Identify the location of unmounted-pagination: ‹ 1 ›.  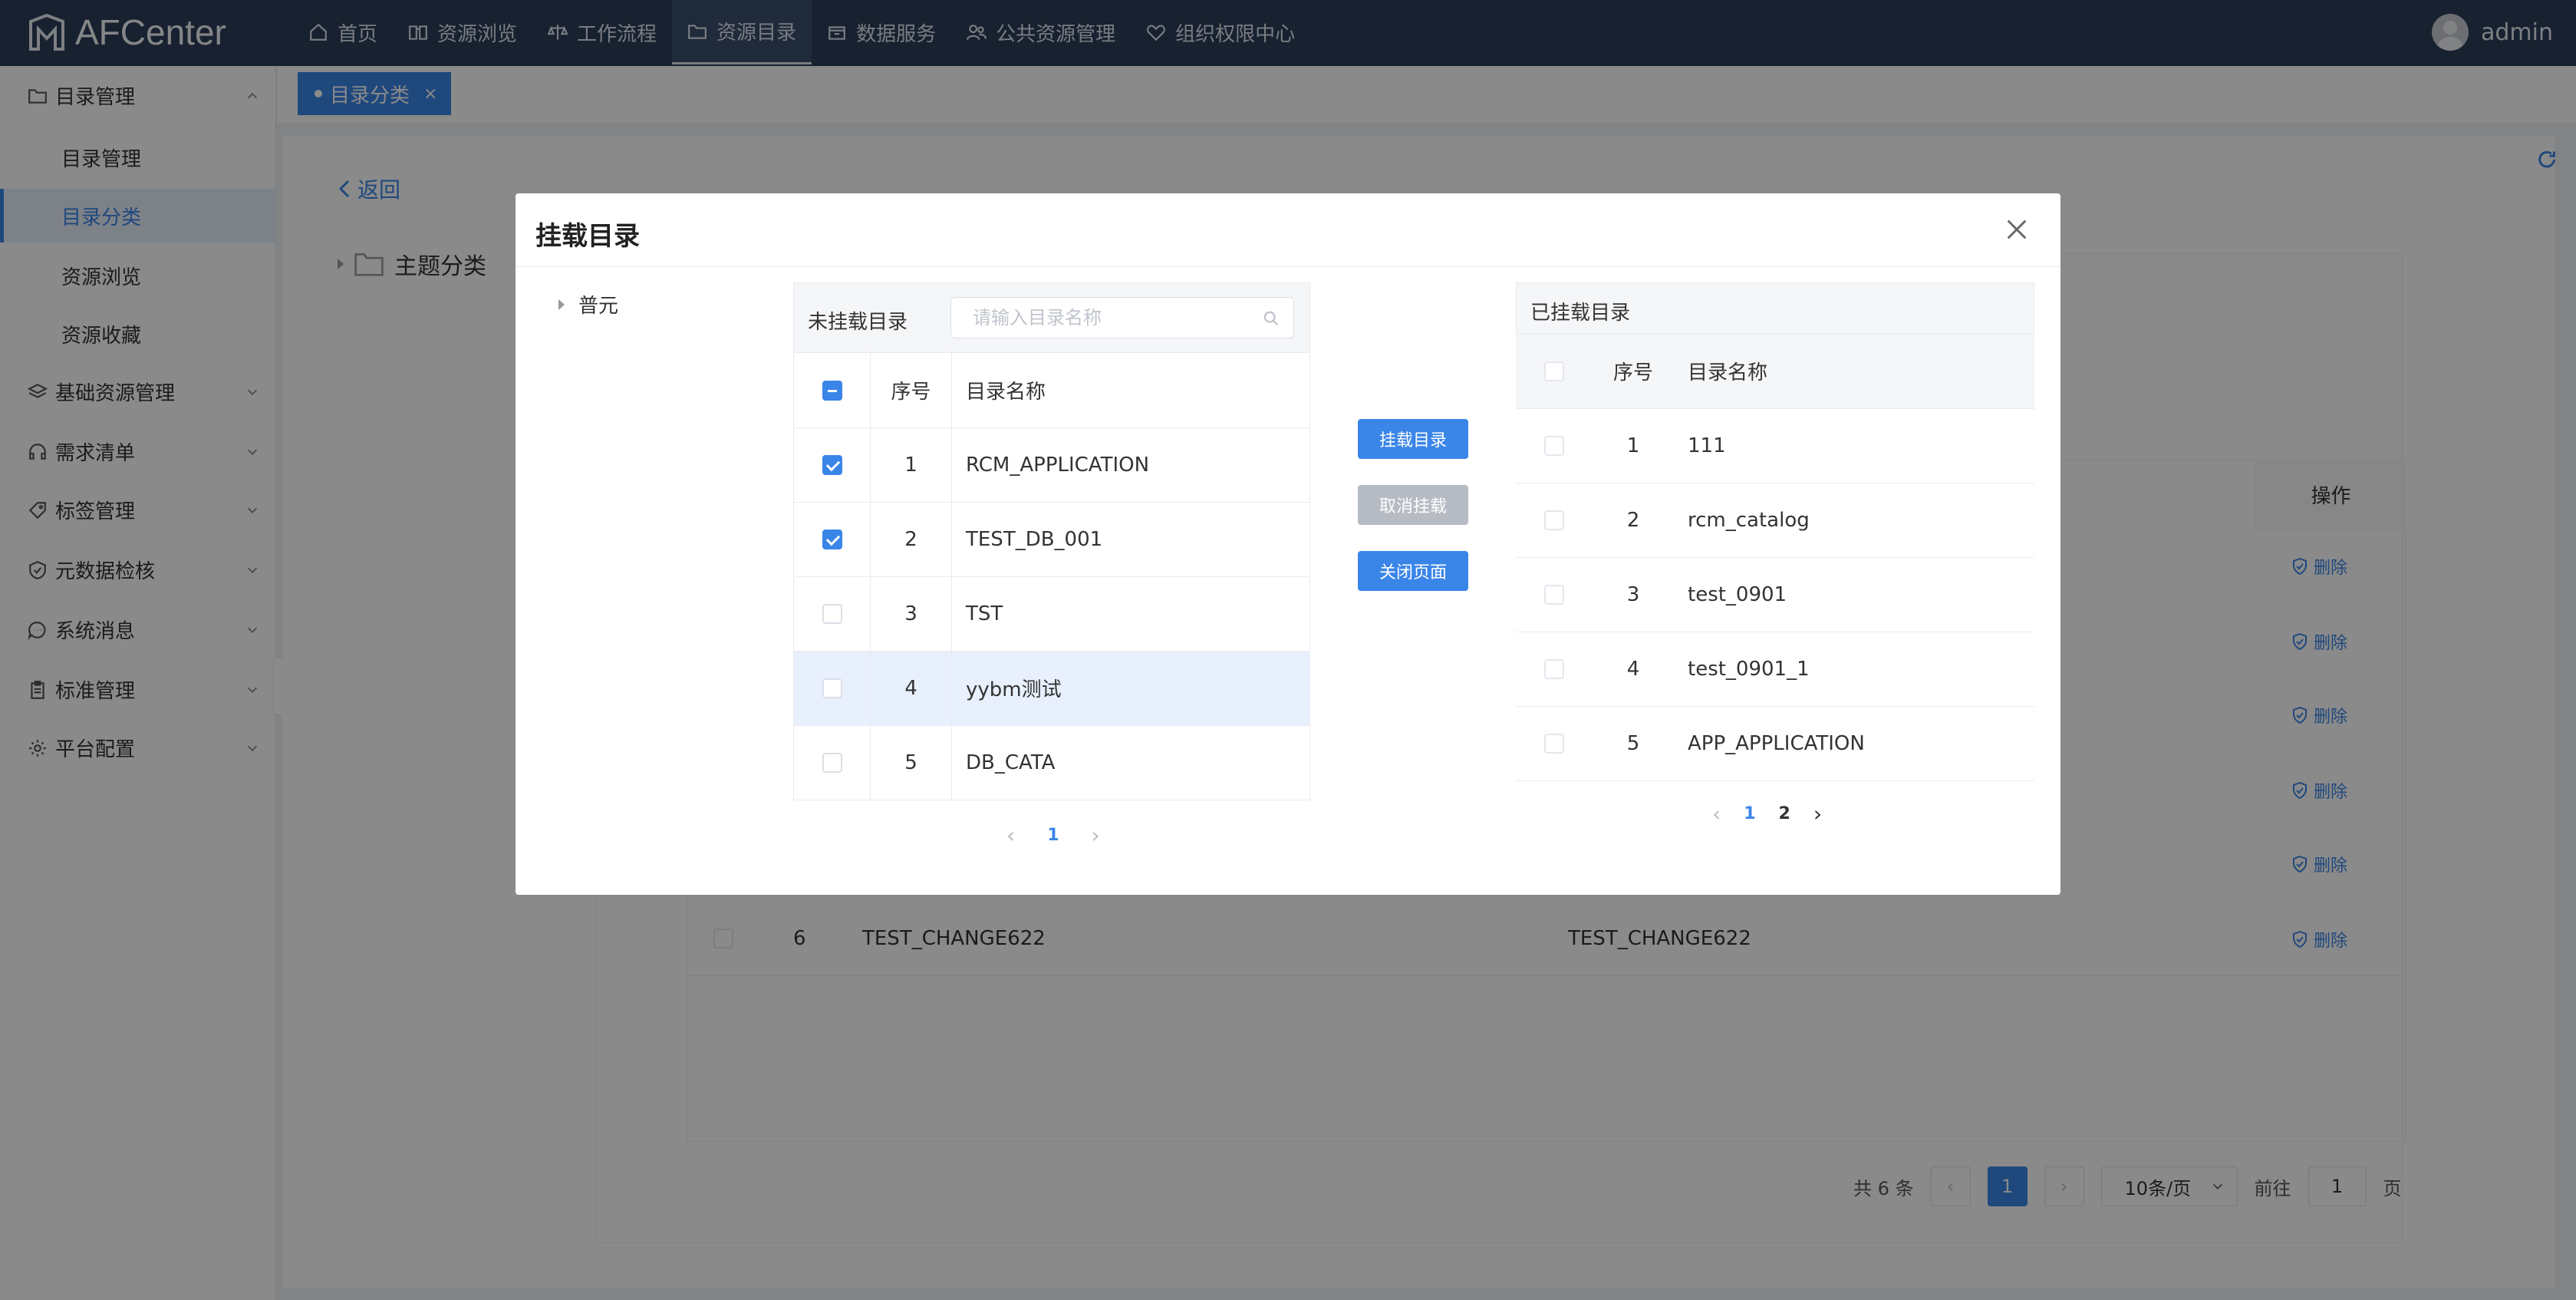
(1053, 836).